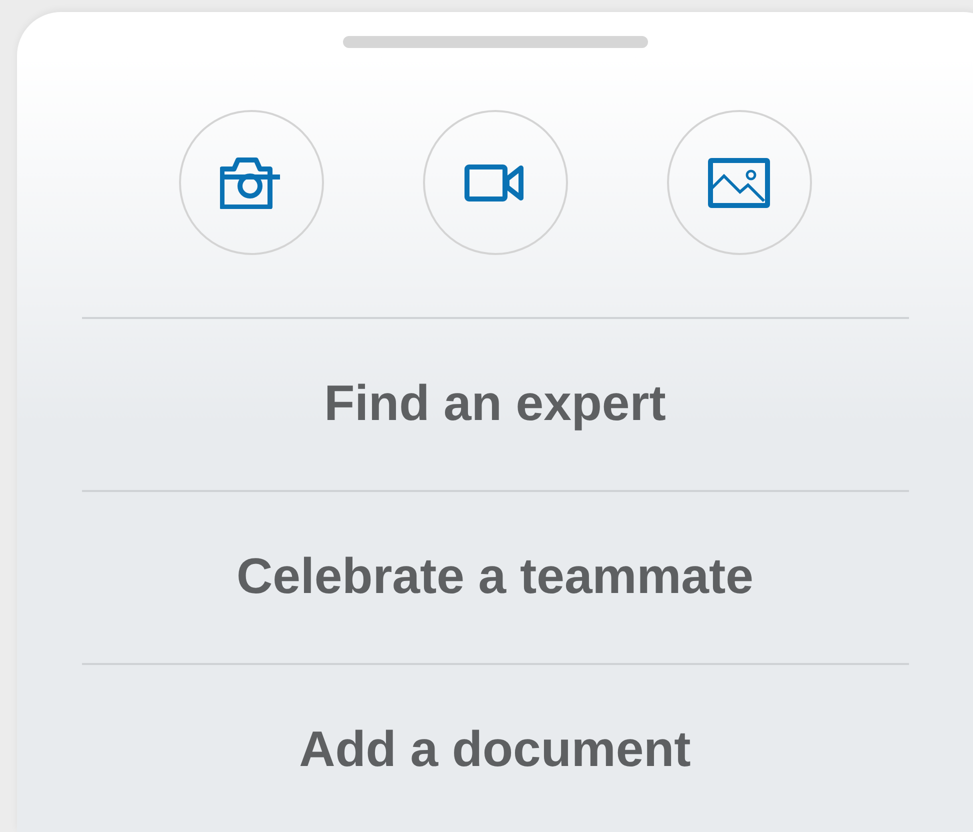  I want to click on image-icon, so click(739, 183).